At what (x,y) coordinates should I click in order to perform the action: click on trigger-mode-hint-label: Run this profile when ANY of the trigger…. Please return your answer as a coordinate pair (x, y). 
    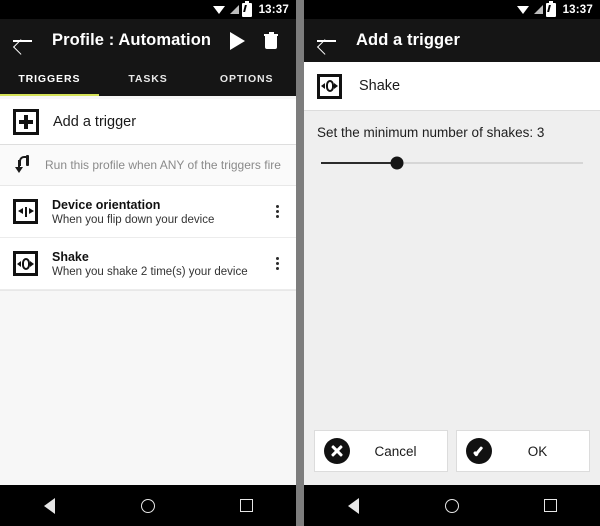
    Looking at the image, I should click on (163, 165).